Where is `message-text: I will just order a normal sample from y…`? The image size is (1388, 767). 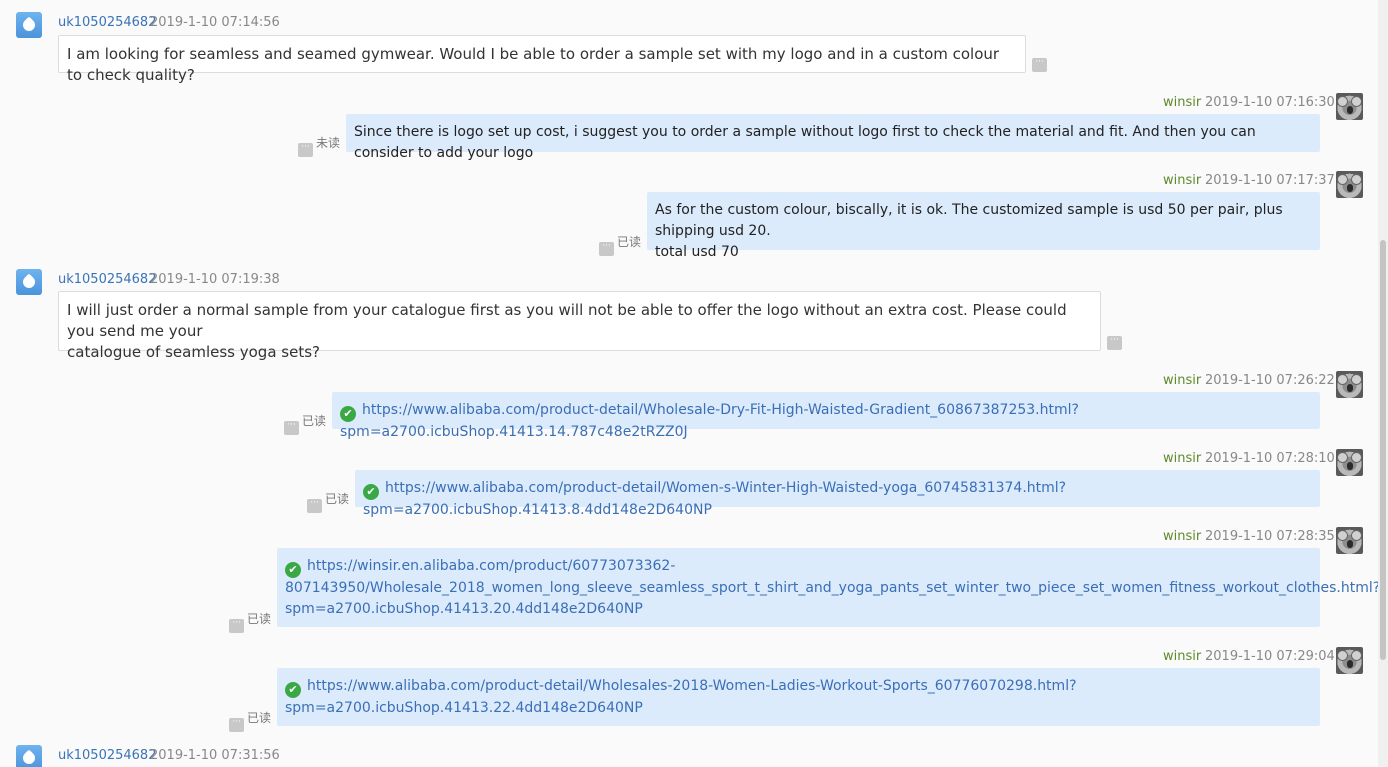
message-text: I will just order a normal sample from y… is located at coordinates (567, 320).